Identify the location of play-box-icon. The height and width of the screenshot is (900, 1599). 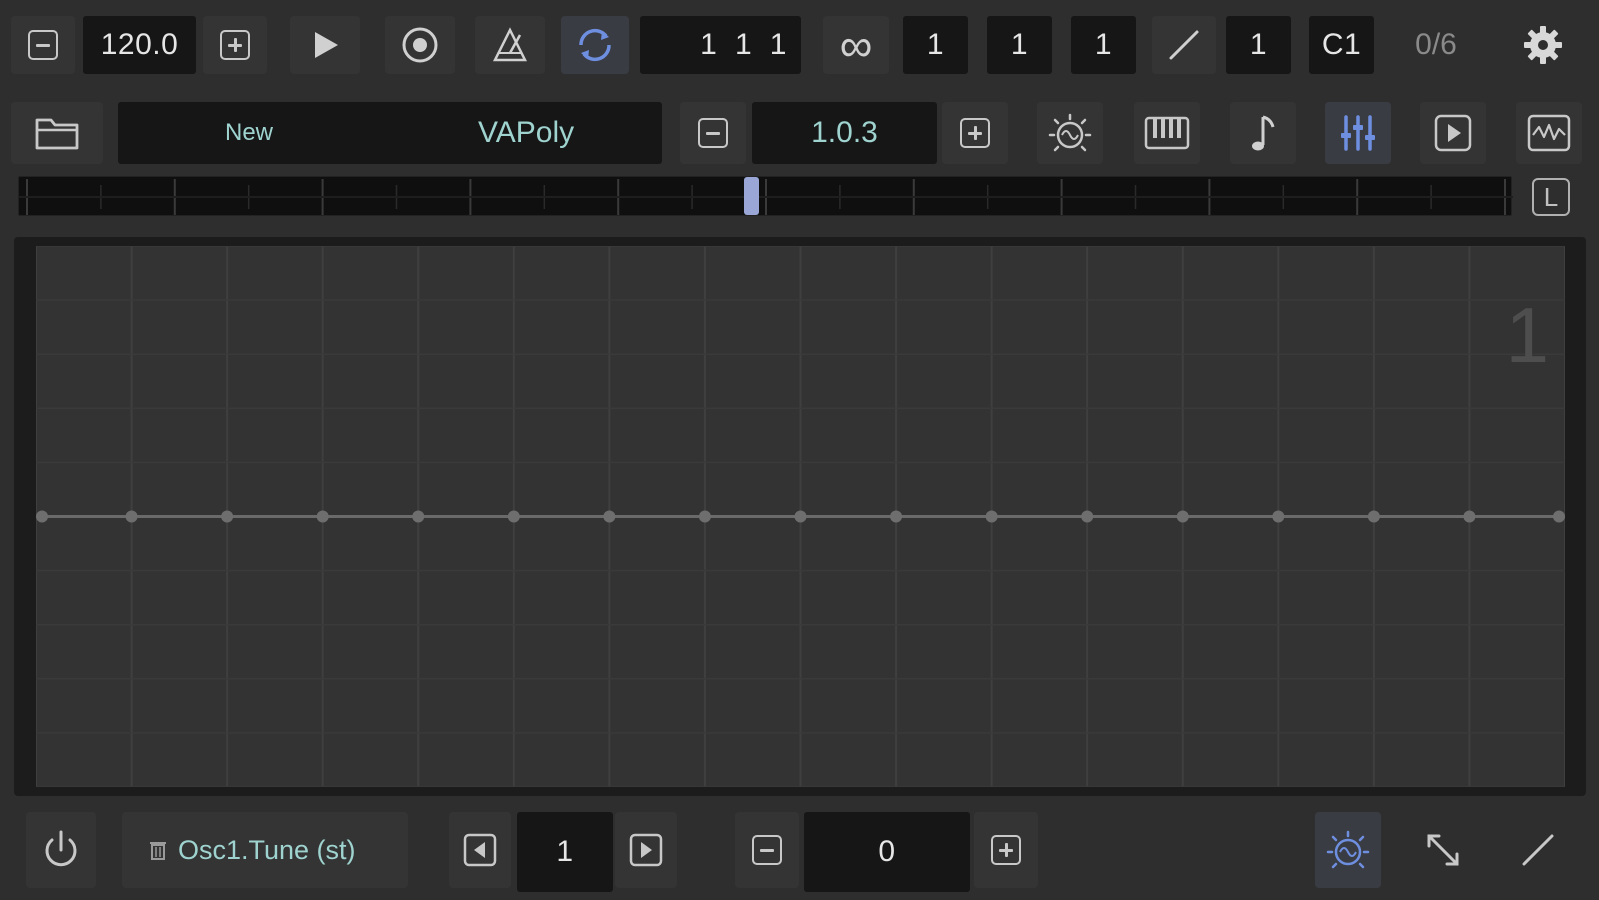
(1453, 133).